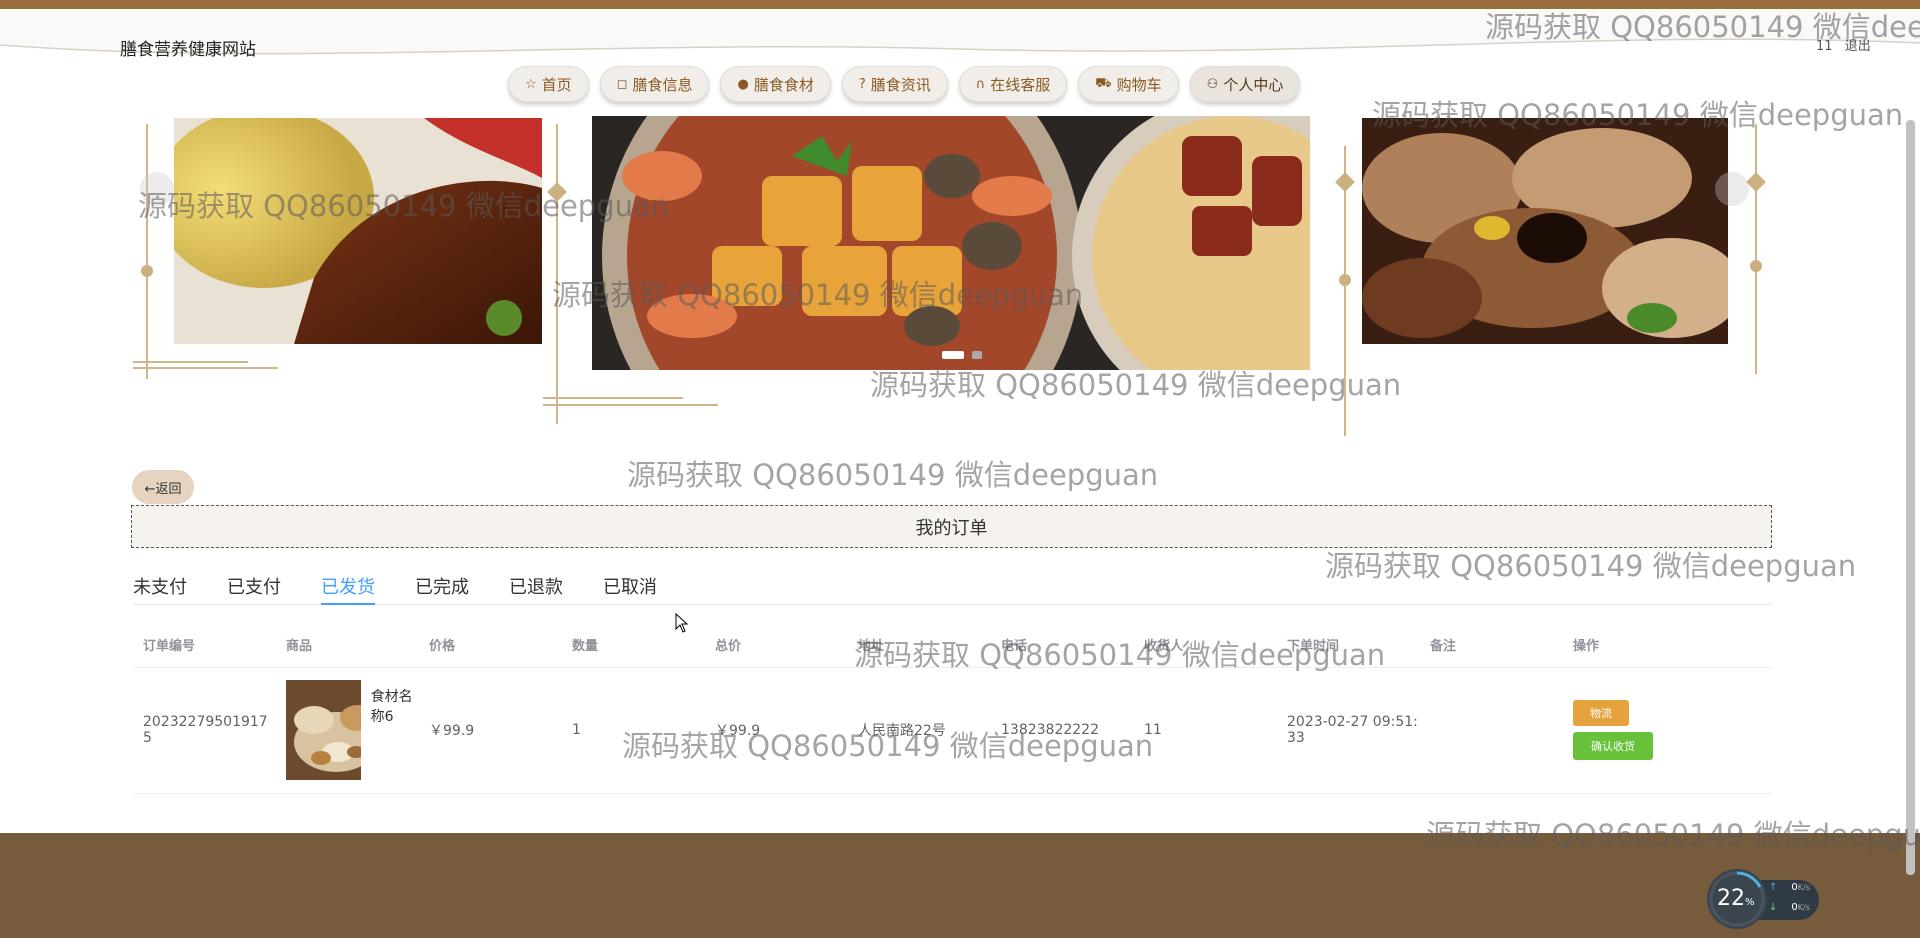 This screenshot has height=938, width=1920. Describe the element at coordinates (682, 623) in the screenshot. I see `mouse-cursor-icon` at that location.